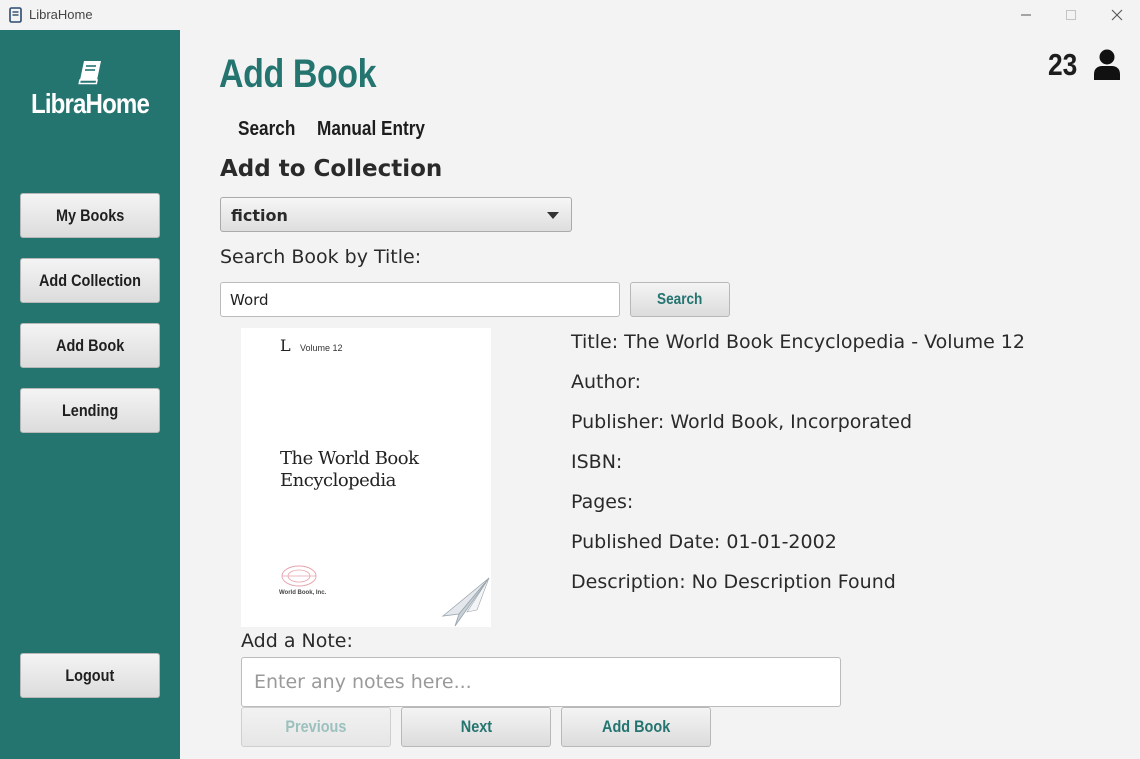 The image size is (1140, 759). I want to click on next-label: Next, so click(476, 726).